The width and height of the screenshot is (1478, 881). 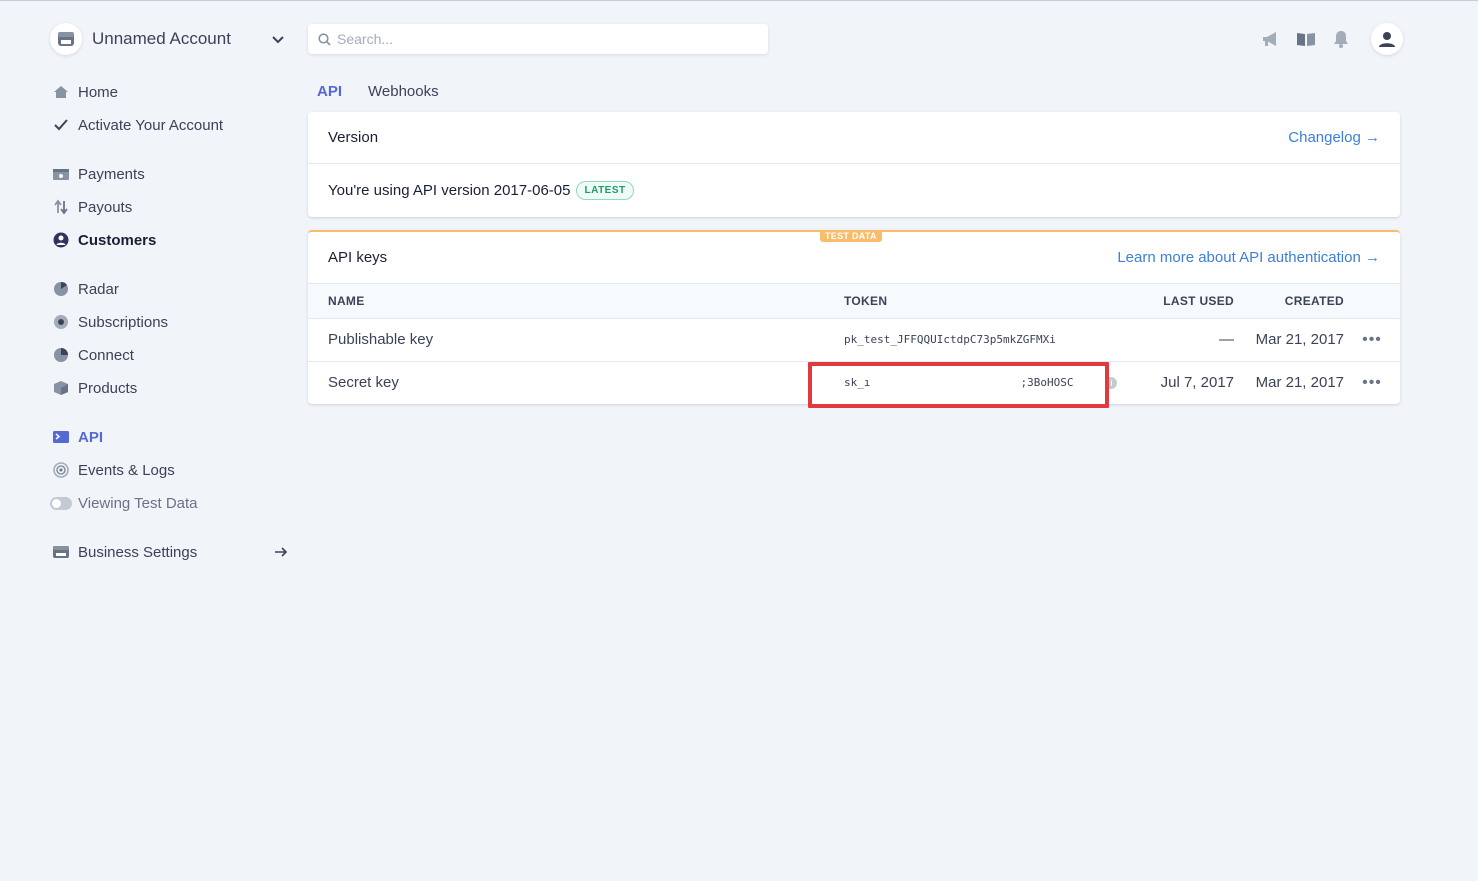 I want to click on api-tabs: API Webhooks, so click(x=391, y=93).